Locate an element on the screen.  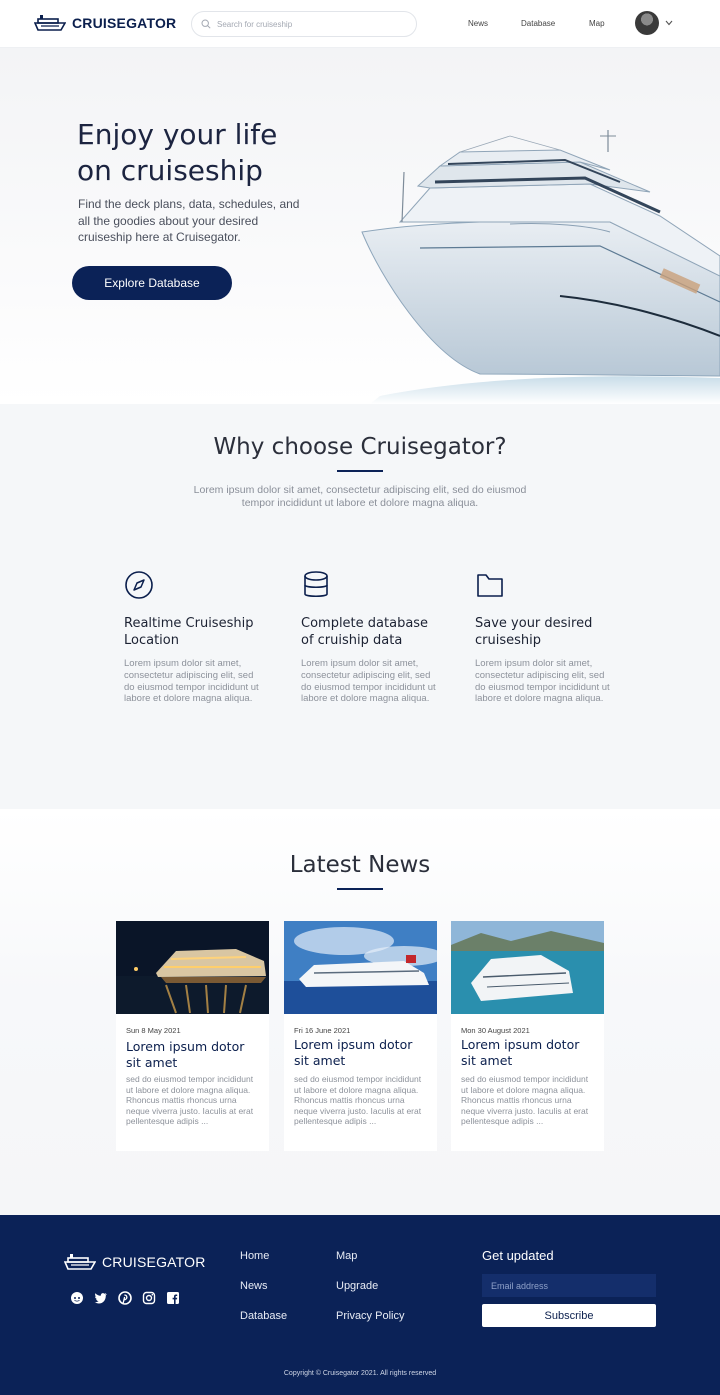
brand-logo: CRUISEGATOR is located at coordinates (105, 23).